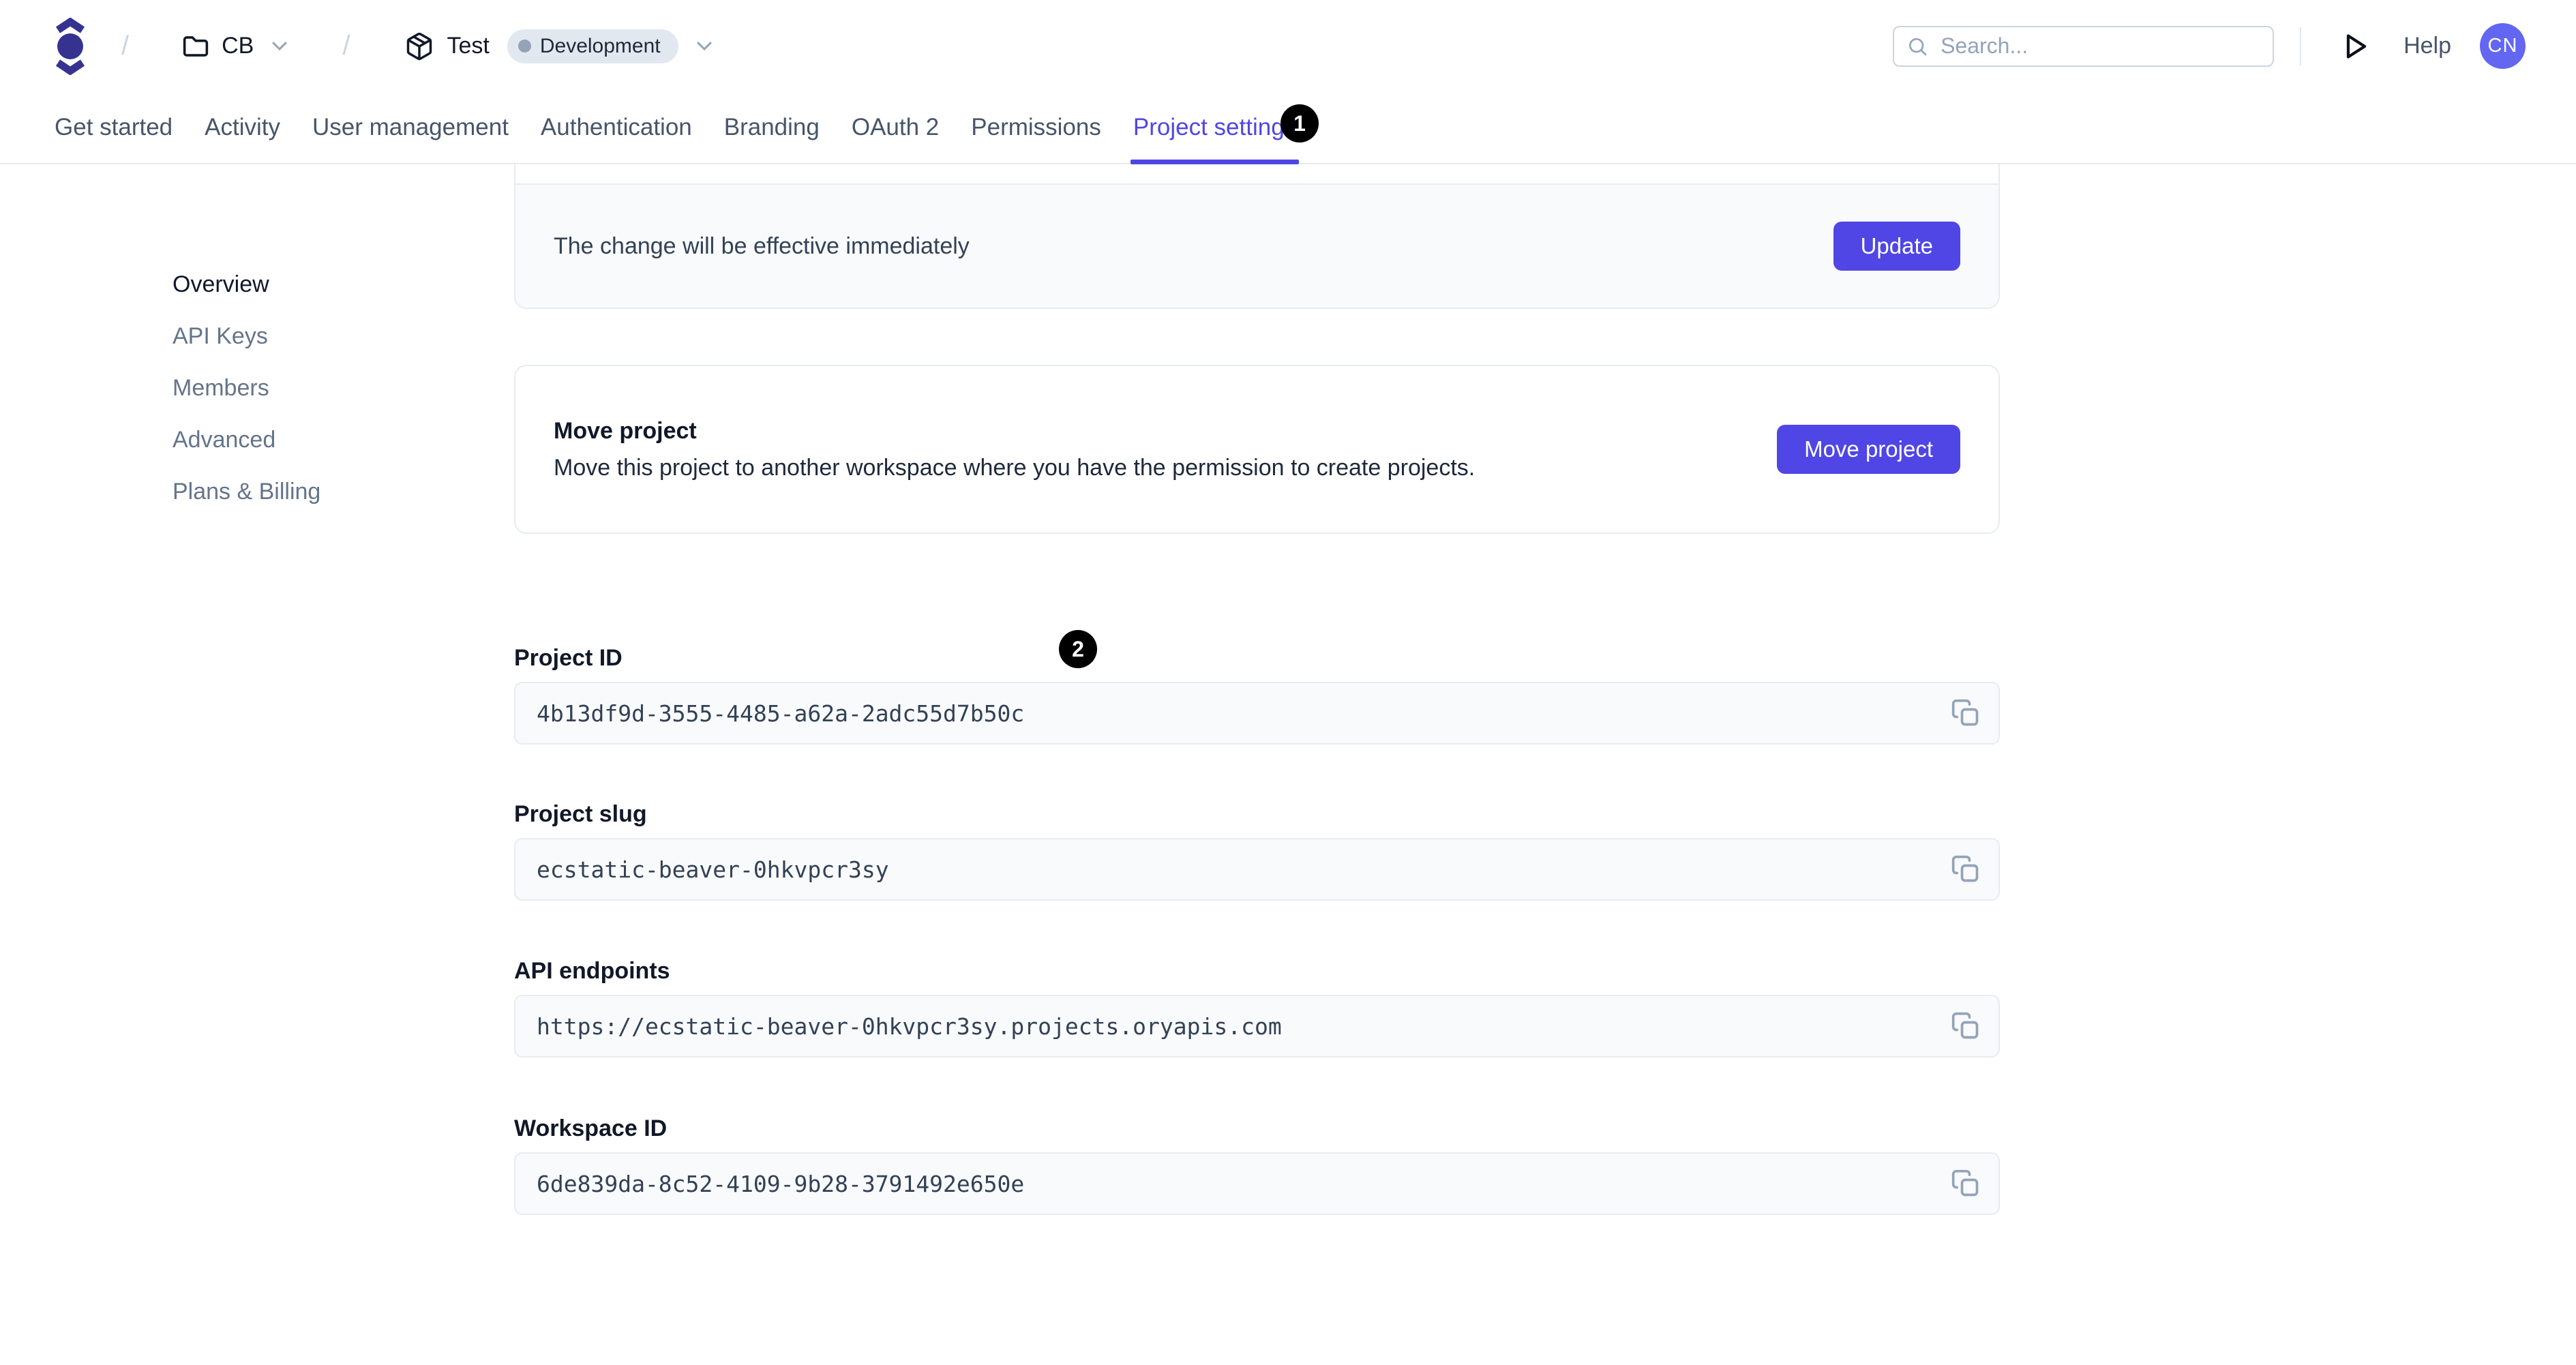 This screenshot has height=1365, width=2576. Describe the element at coordinates (468, 46) in the screenshot. I see `project-name: Test` at that location.